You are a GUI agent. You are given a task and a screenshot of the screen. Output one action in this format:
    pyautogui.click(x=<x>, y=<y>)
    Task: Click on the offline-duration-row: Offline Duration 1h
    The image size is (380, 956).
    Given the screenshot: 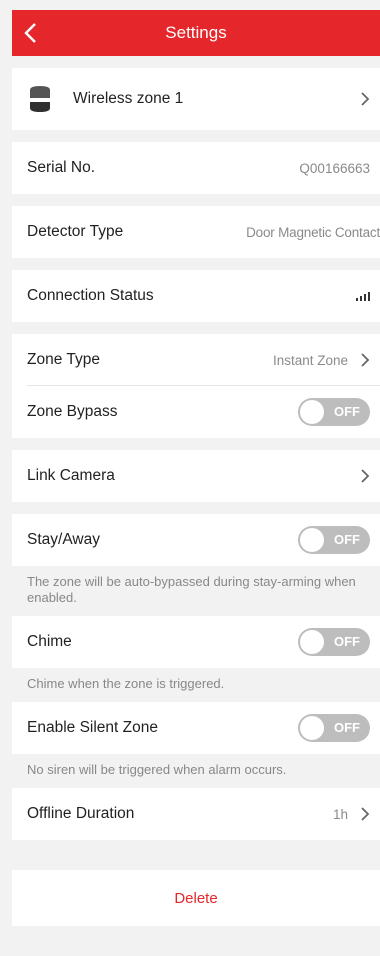 What is the action you would take?
    pyautogui.click(x=196, y=814)
    